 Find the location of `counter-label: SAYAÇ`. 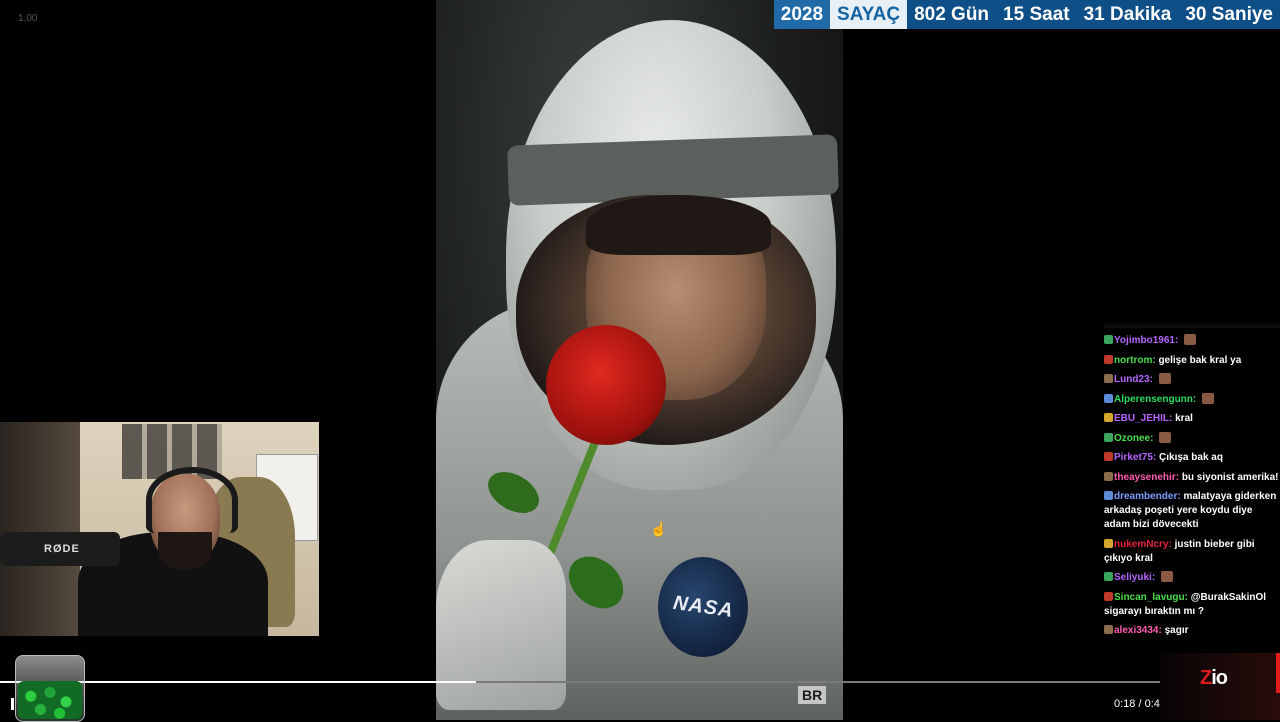

counter-label: SAYAÇ is located at coordinates (869, 14).